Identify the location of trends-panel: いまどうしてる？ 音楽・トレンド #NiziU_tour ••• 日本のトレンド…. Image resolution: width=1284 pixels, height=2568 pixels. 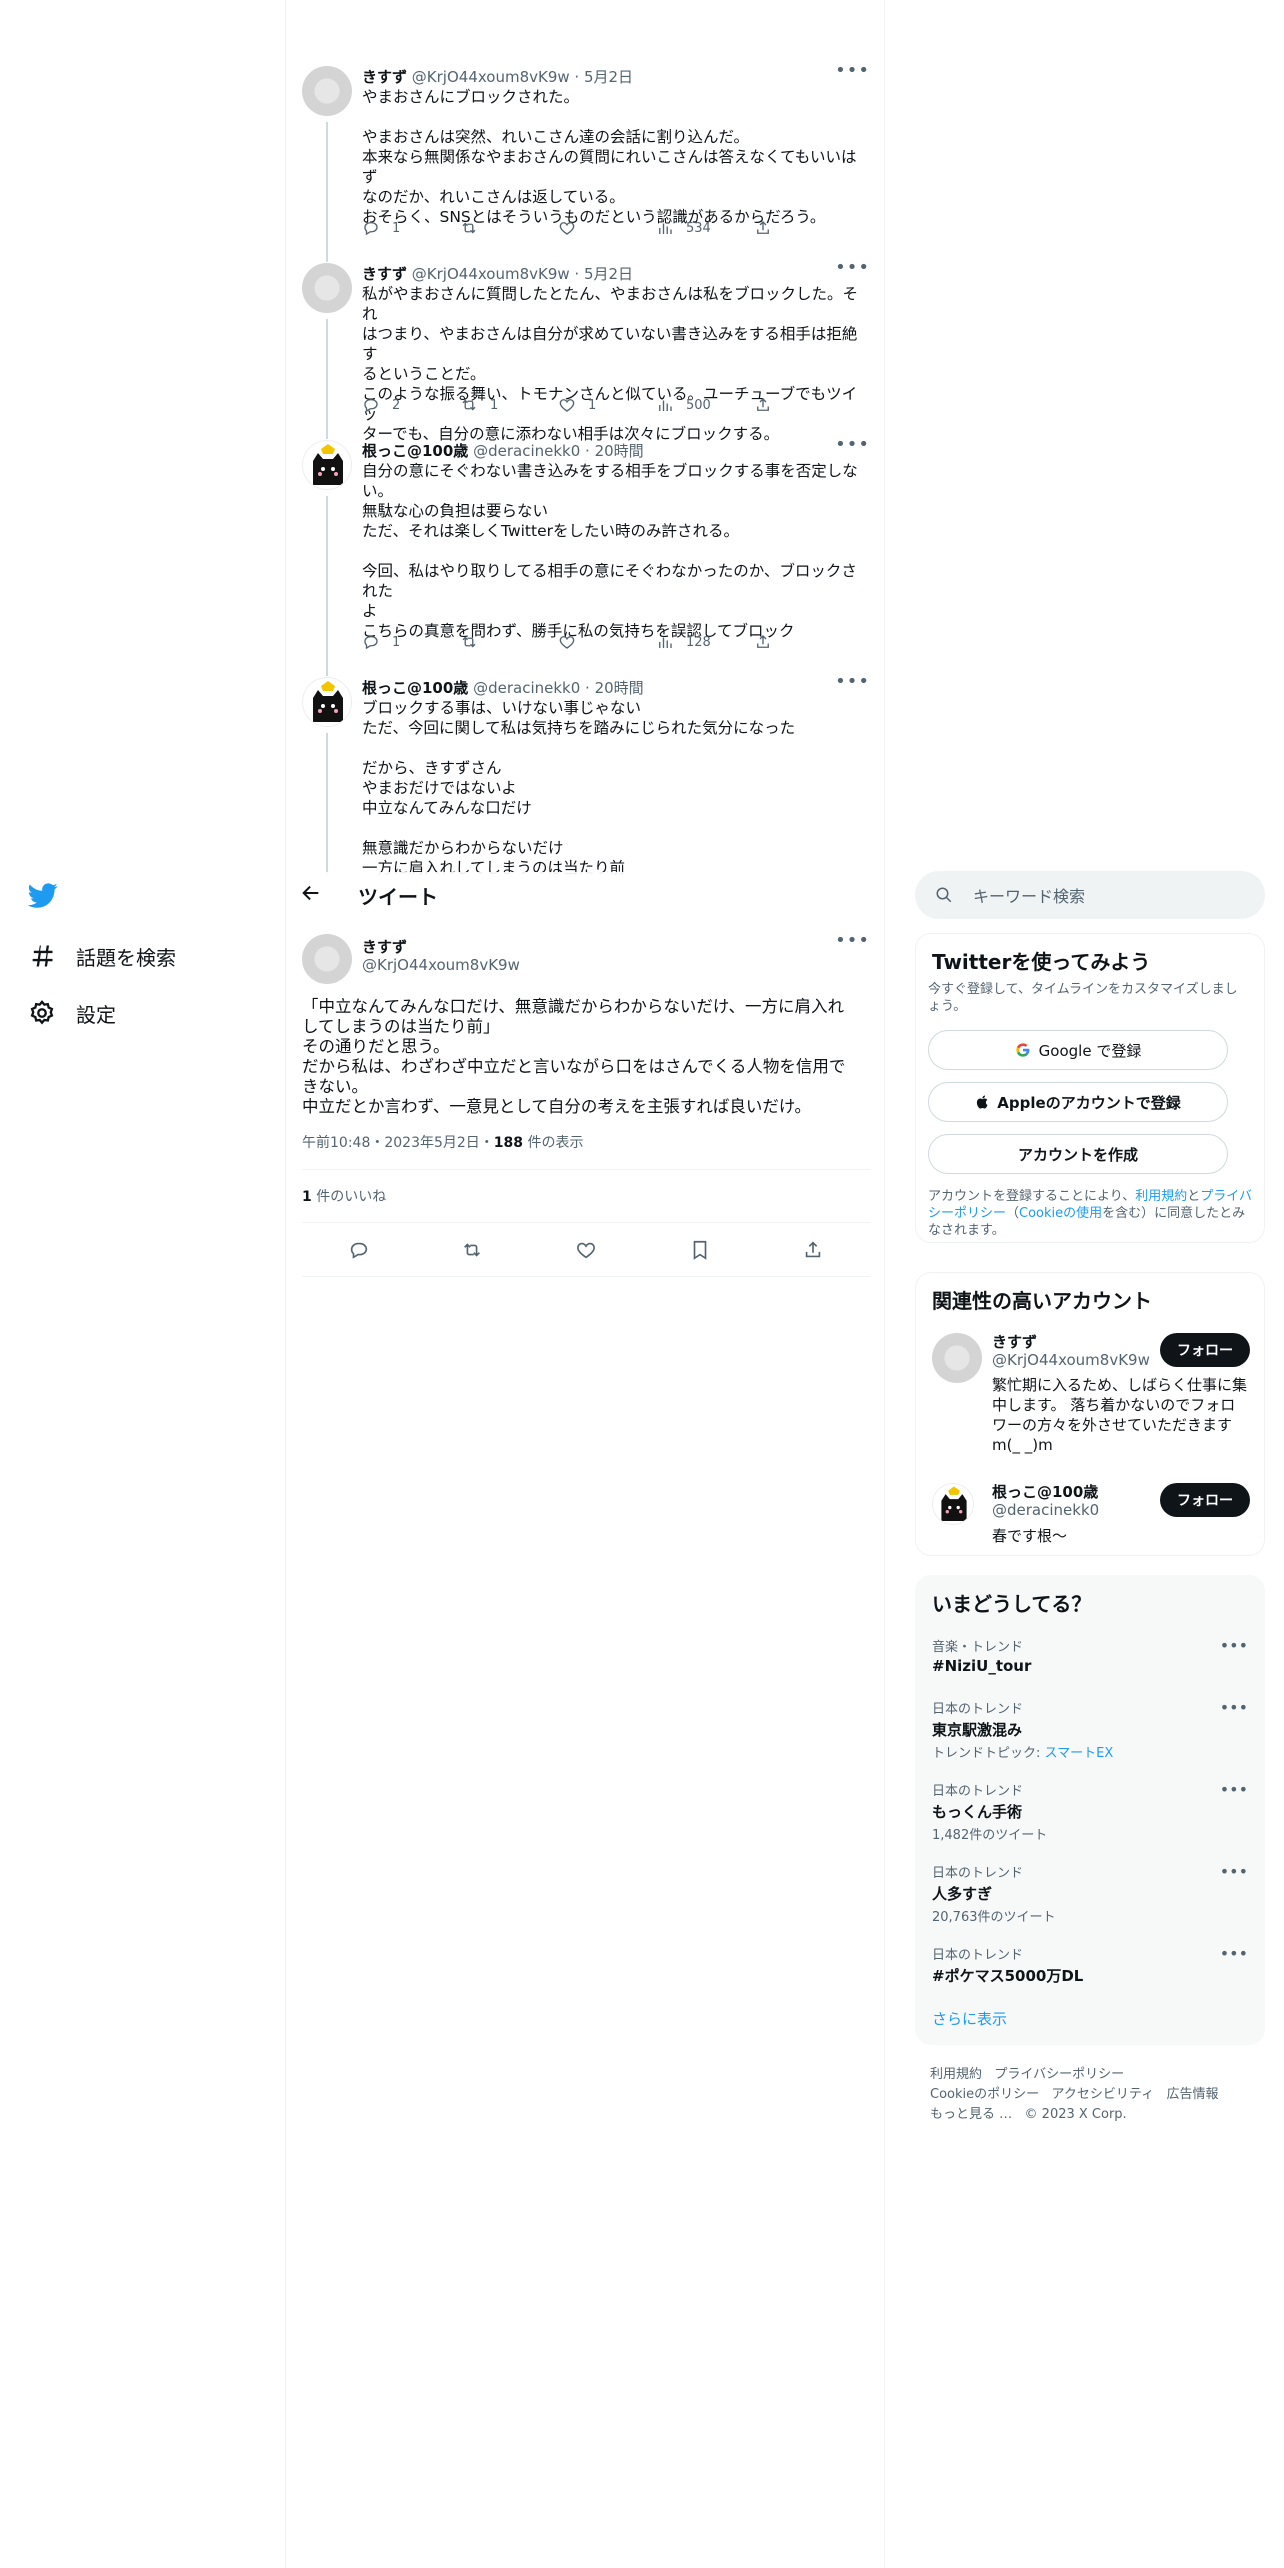
(1090, 1810).